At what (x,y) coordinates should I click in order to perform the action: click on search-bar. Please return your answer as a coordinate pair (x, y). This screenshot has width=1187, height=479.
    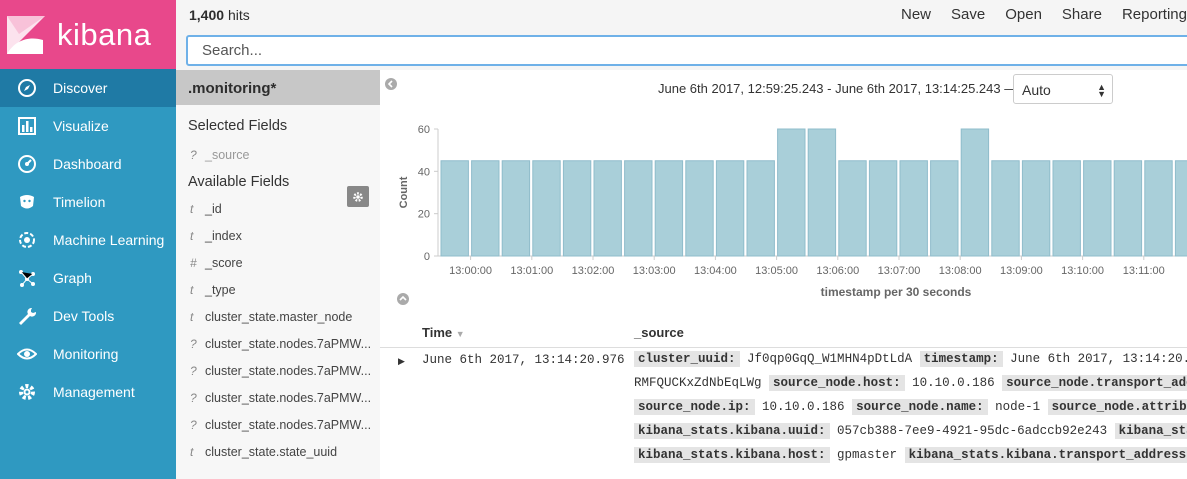
    Looking at the image, I should click on (681, 51).